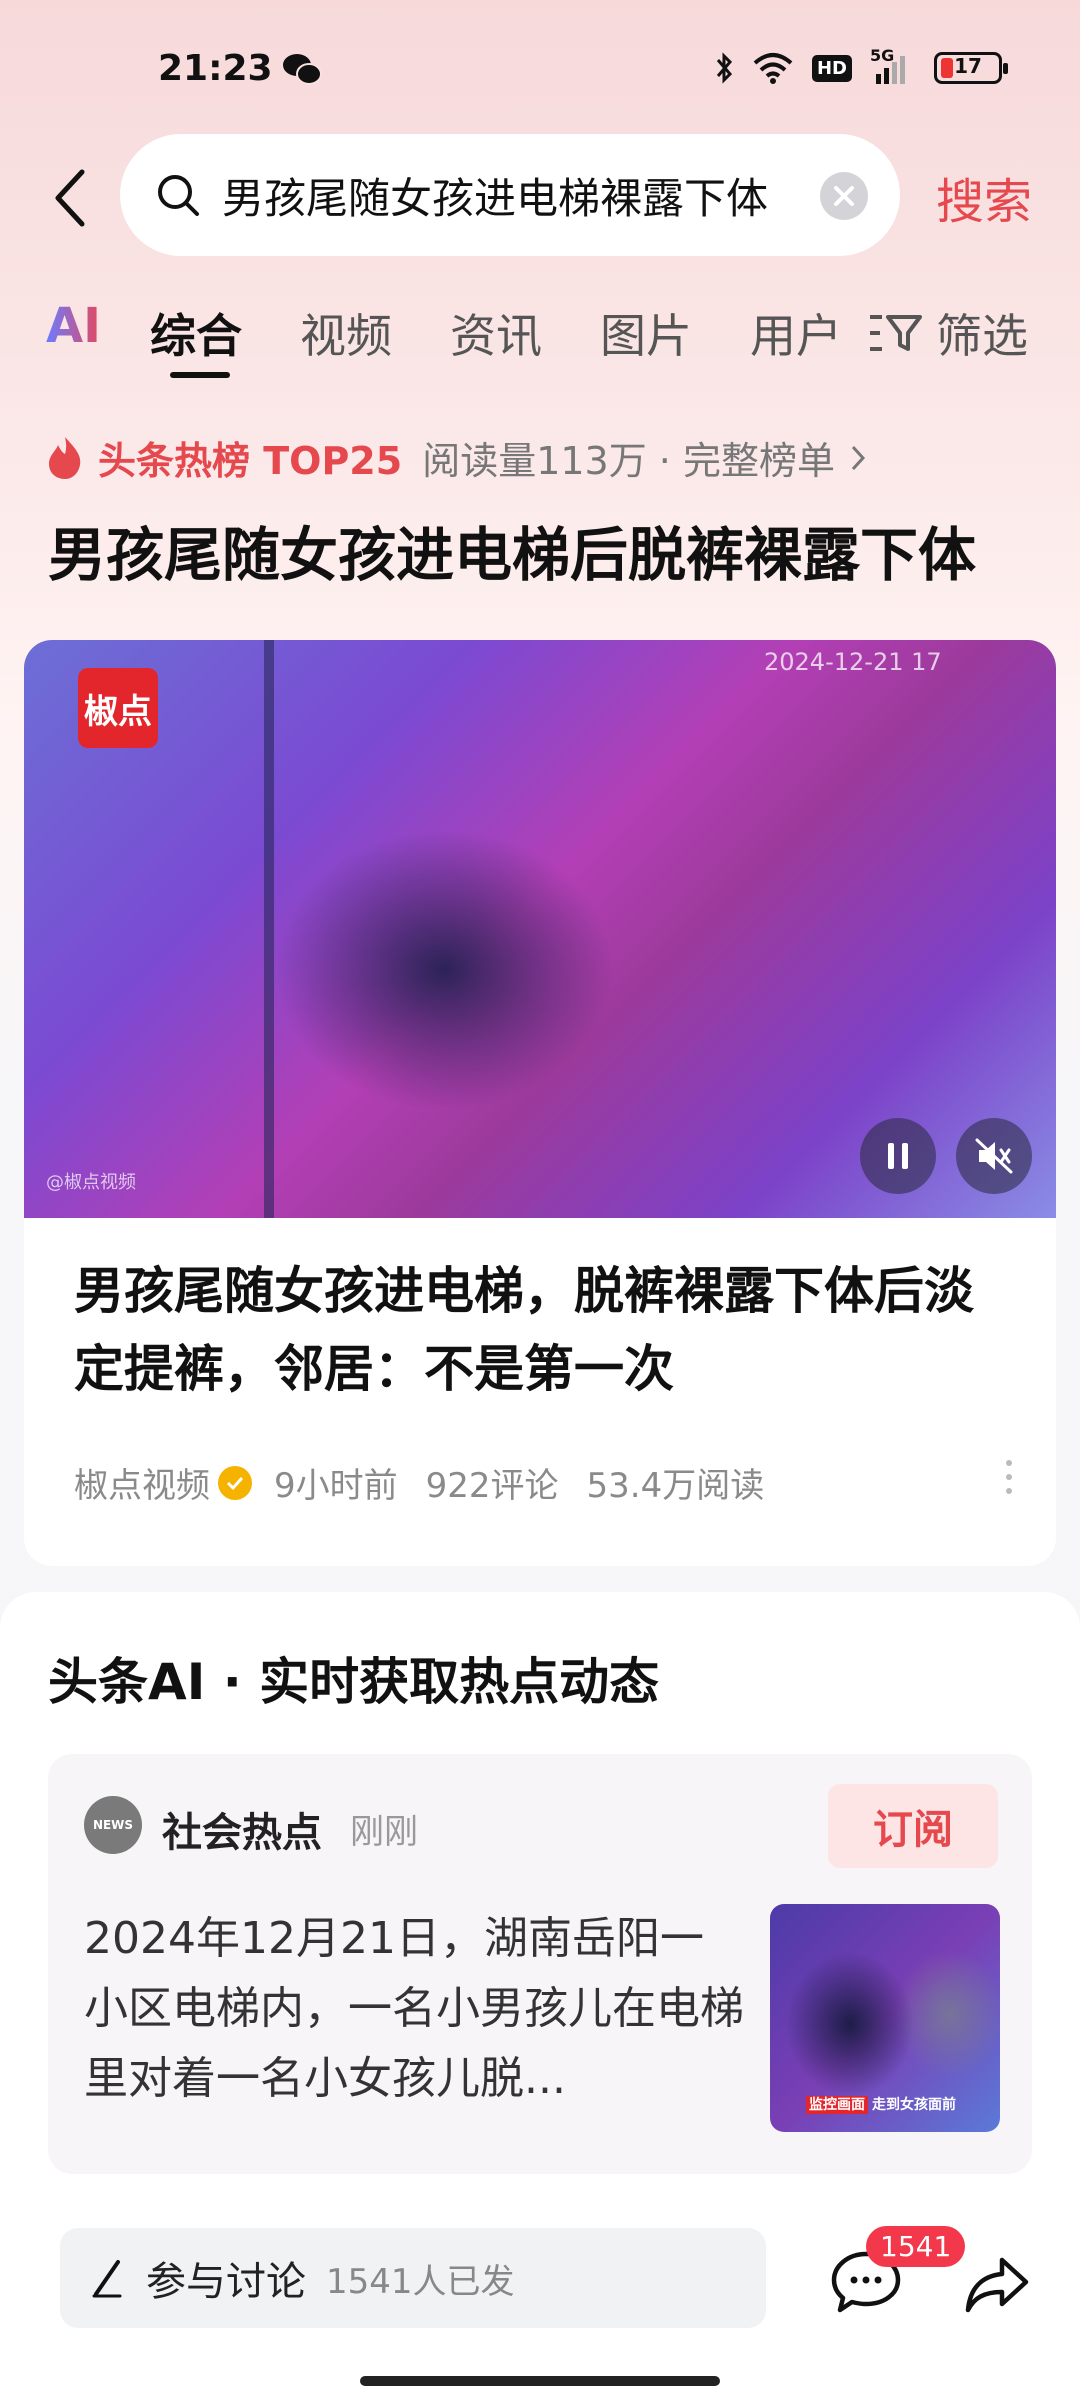 This screenshot has width=1080, height=2400. Describe the element at coordinates (885, 2018) in the screenshot. I see `news-thumbnail: 监控画面 走到女孩面前` at that location.